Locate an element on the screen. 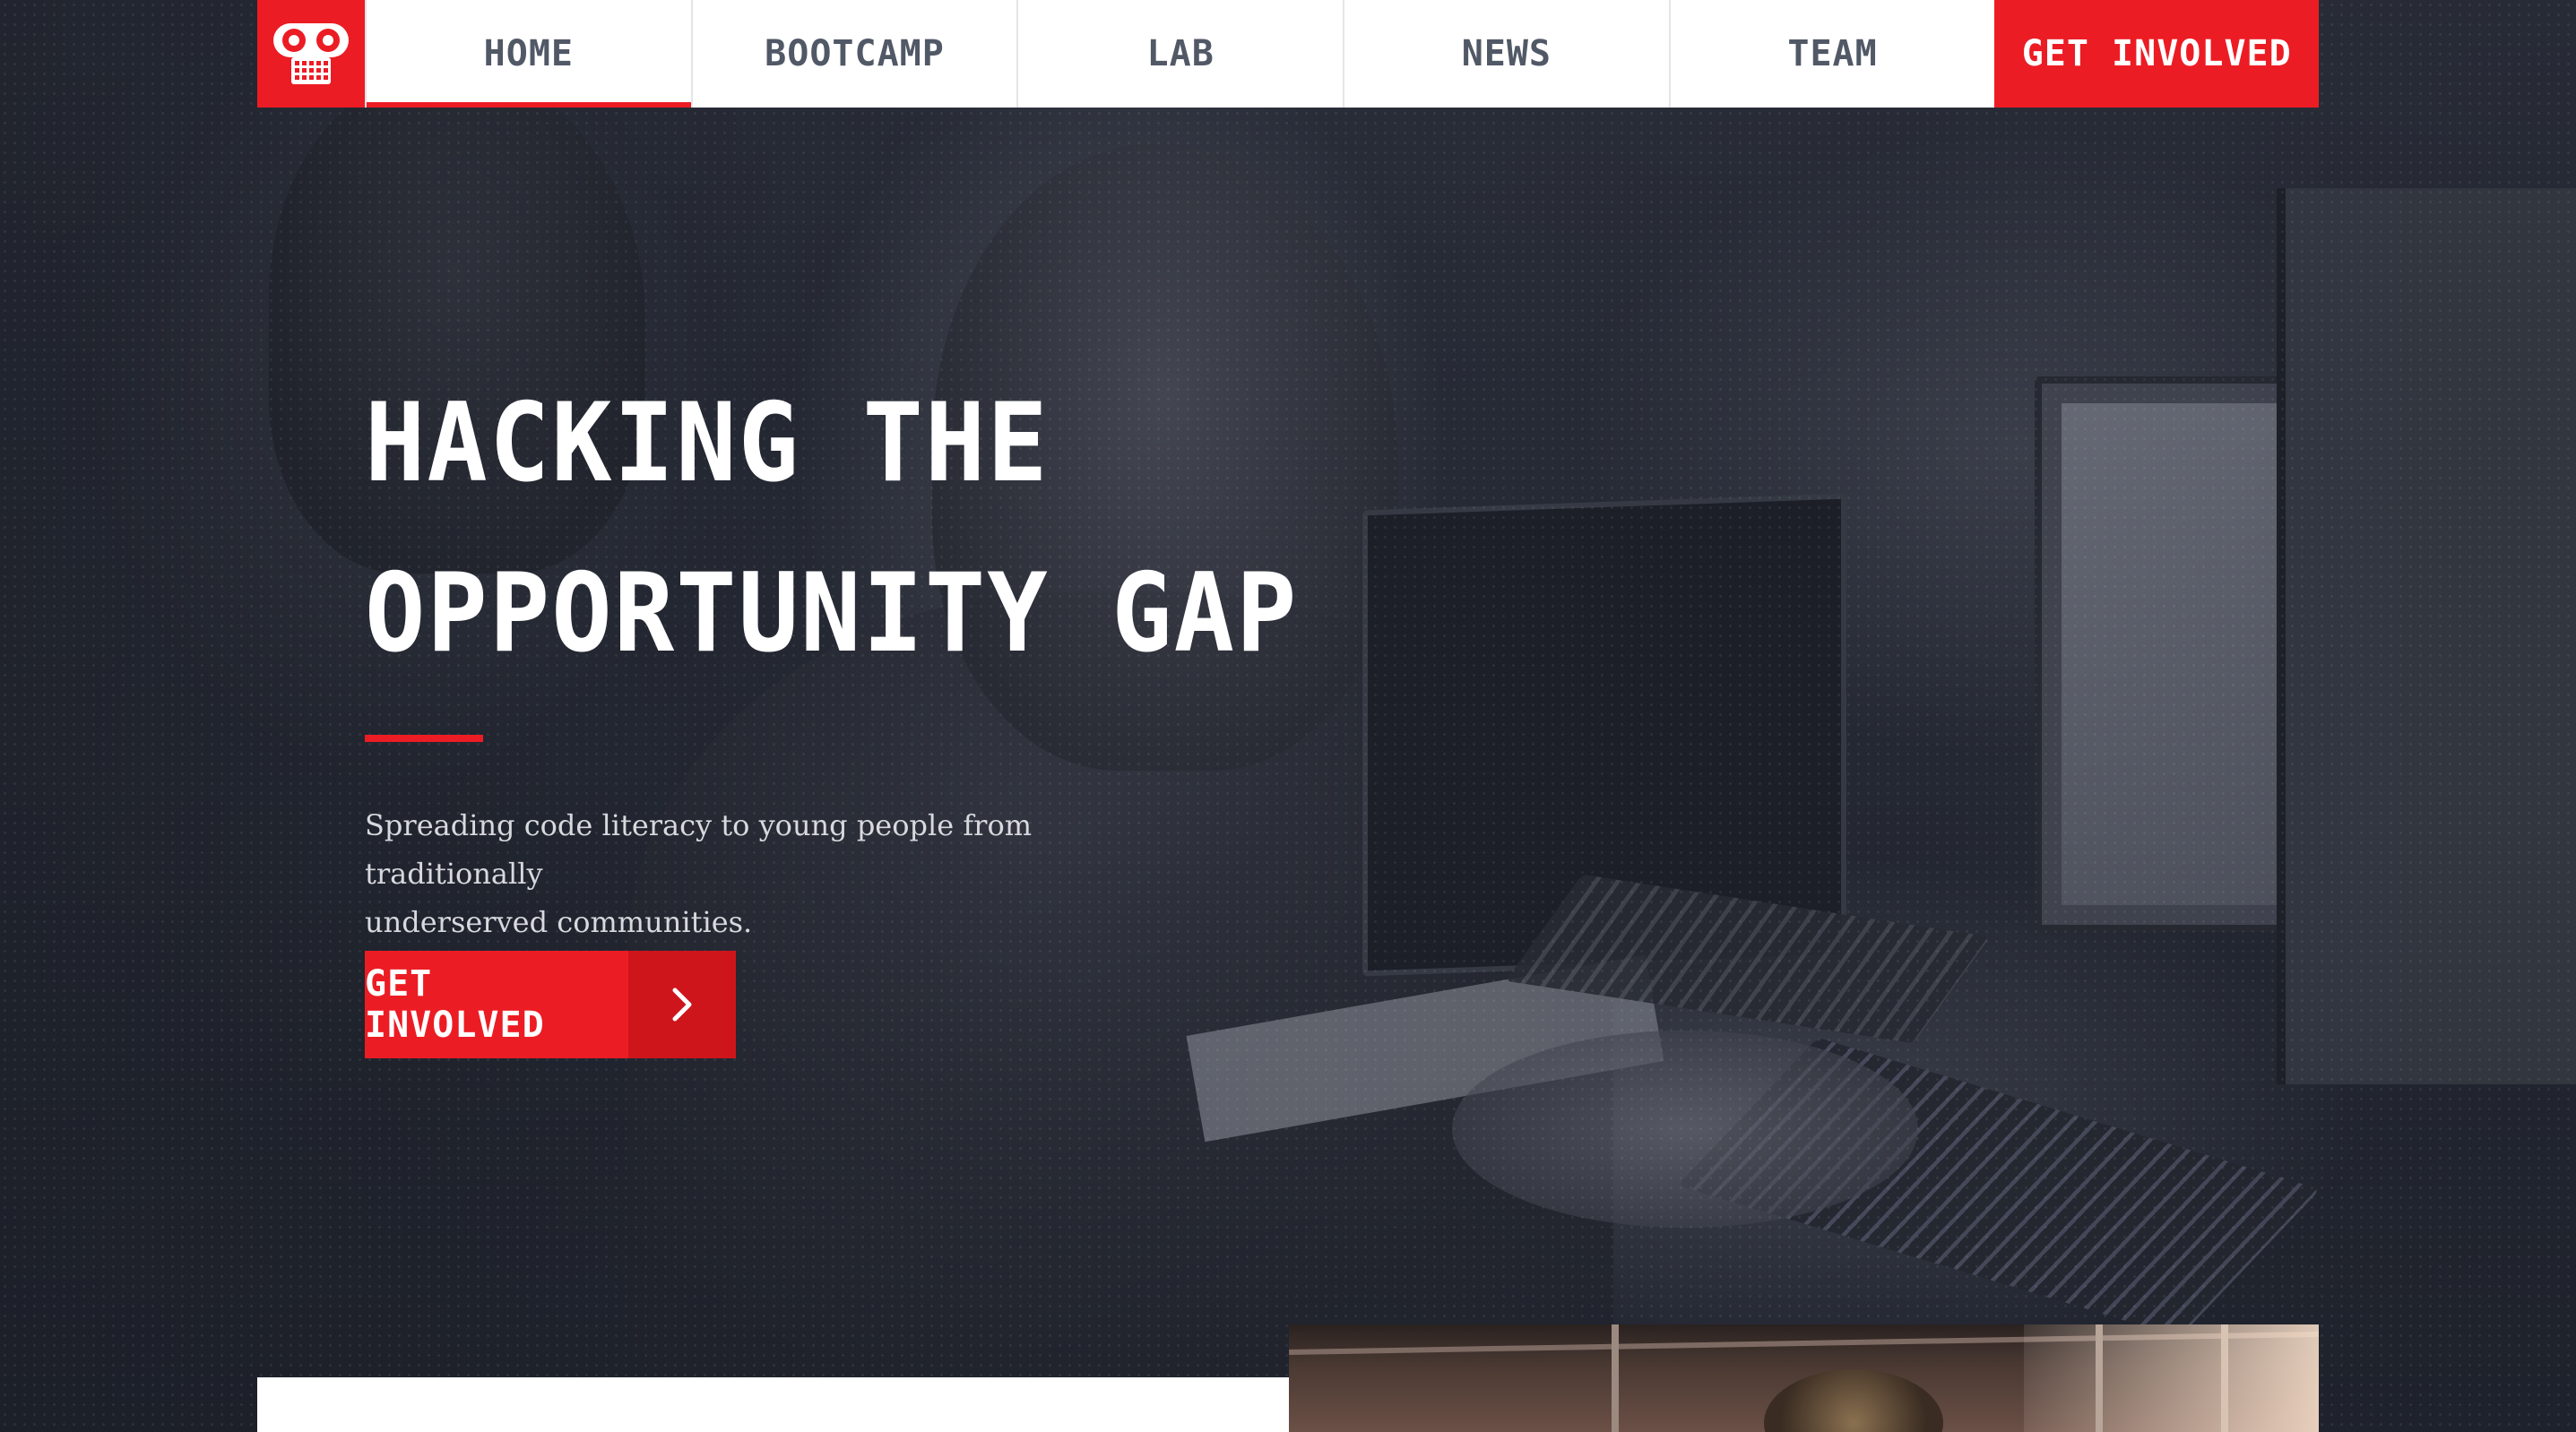 The image size is (2576, 1432). robot-logo-icon is located at coordinates (311, 53).